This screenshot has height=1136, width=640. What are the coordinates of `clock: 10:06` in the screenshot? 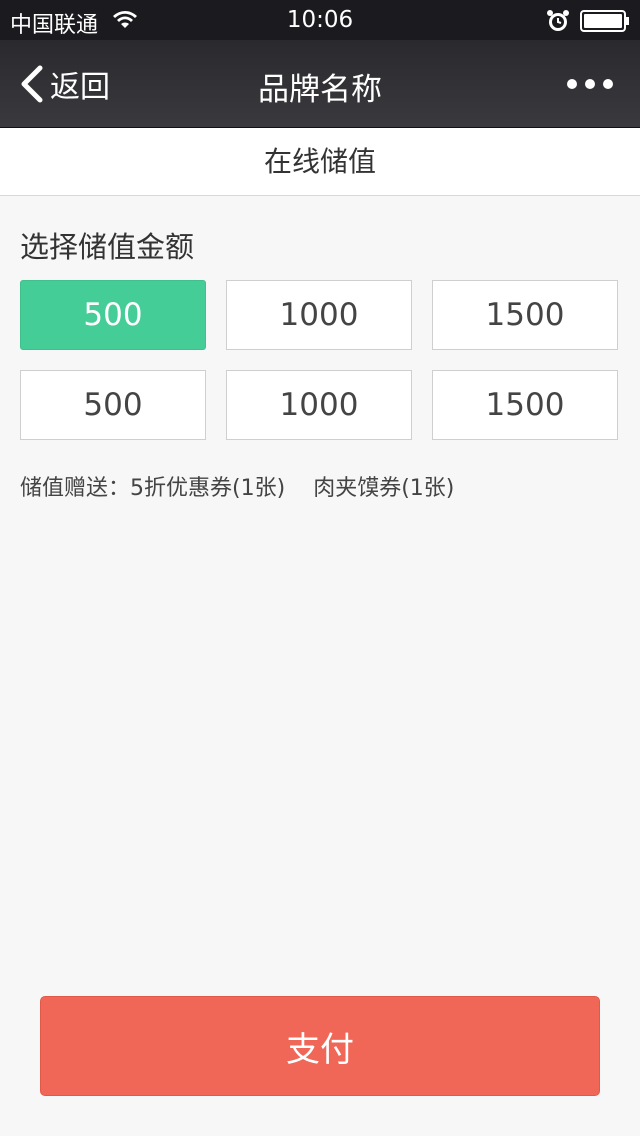 It's located at (320, 20).